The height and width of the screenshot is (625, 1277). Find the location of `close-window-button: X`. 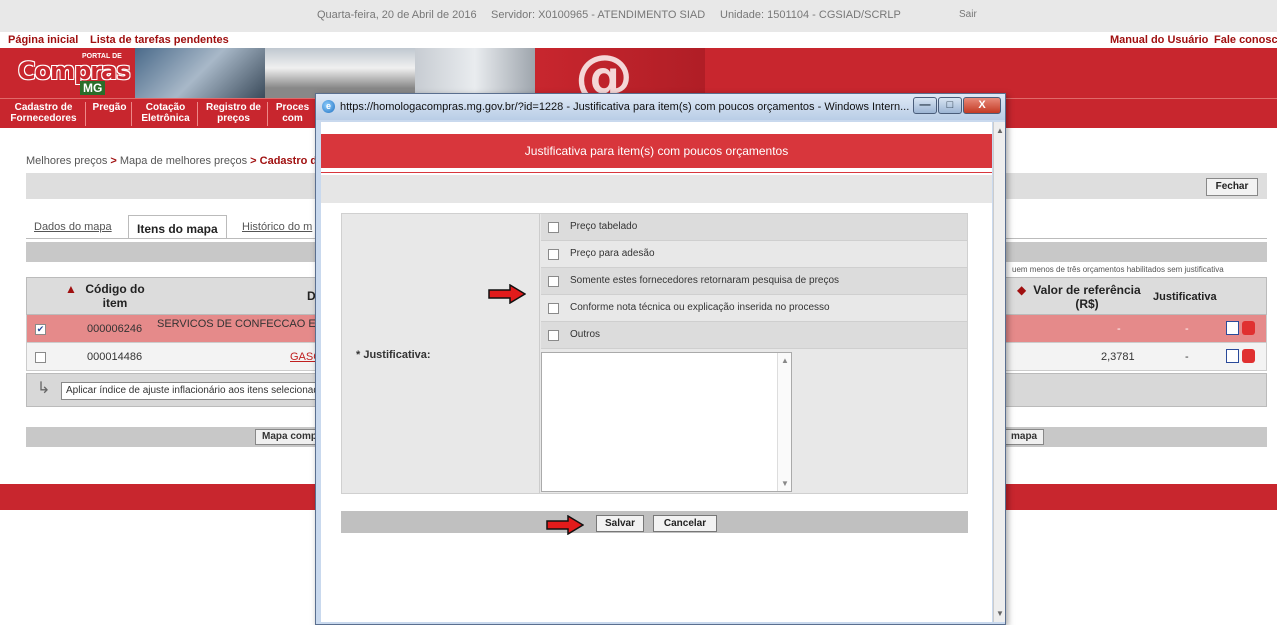

close-window-button: X is located at coordinates (982, 105).